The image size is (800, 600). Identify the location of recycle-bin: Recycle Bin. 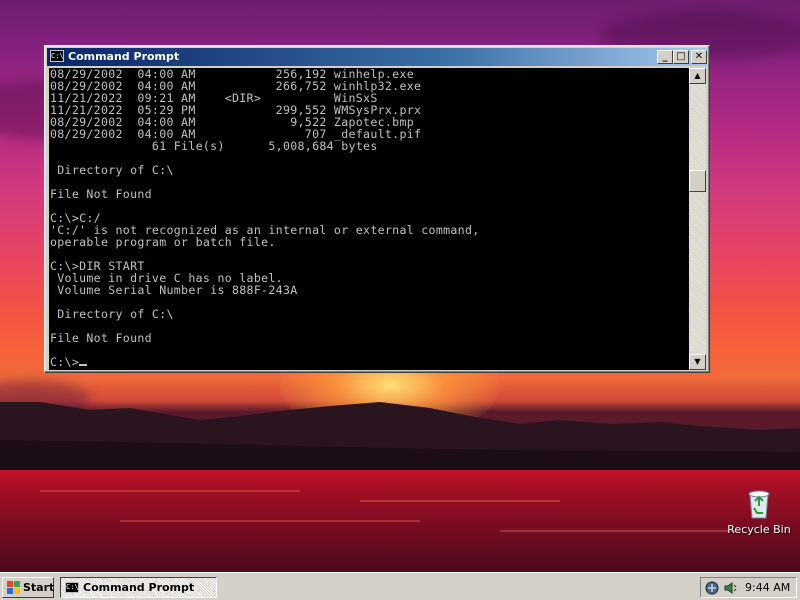
(759, 511).